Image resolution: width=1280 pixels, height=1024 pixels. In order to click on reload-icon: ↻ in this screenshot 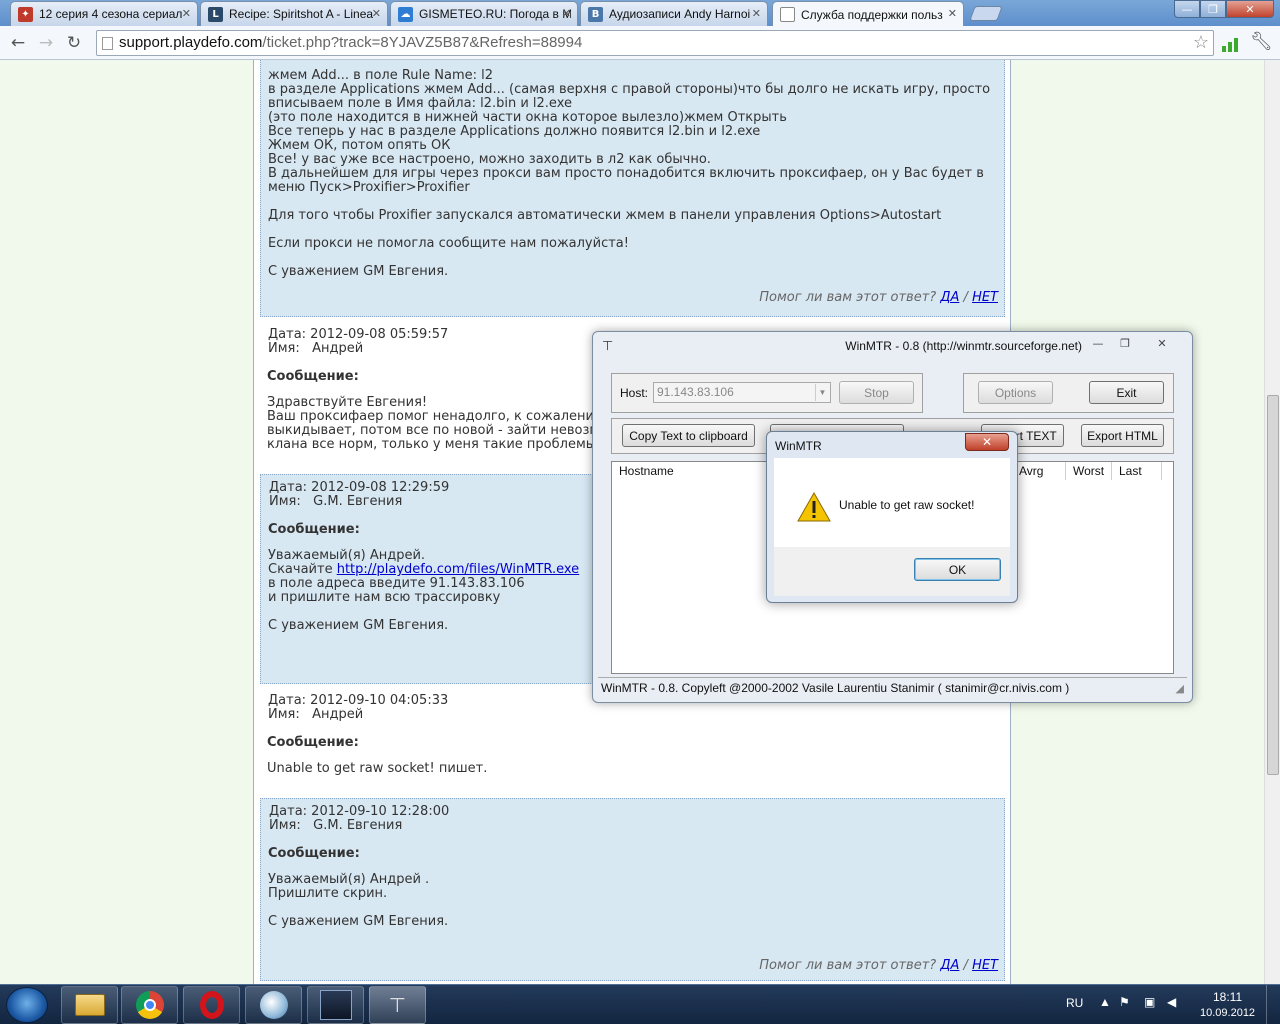, I will do `click(74, 43)`.